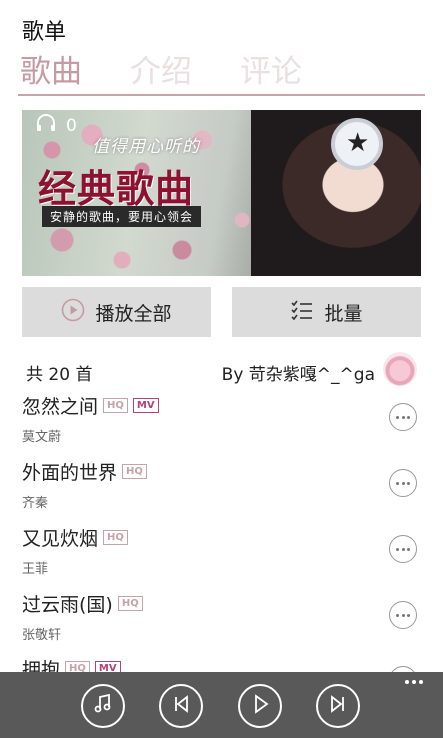  I want to click on batch-button: 批量, so click(326, 312).